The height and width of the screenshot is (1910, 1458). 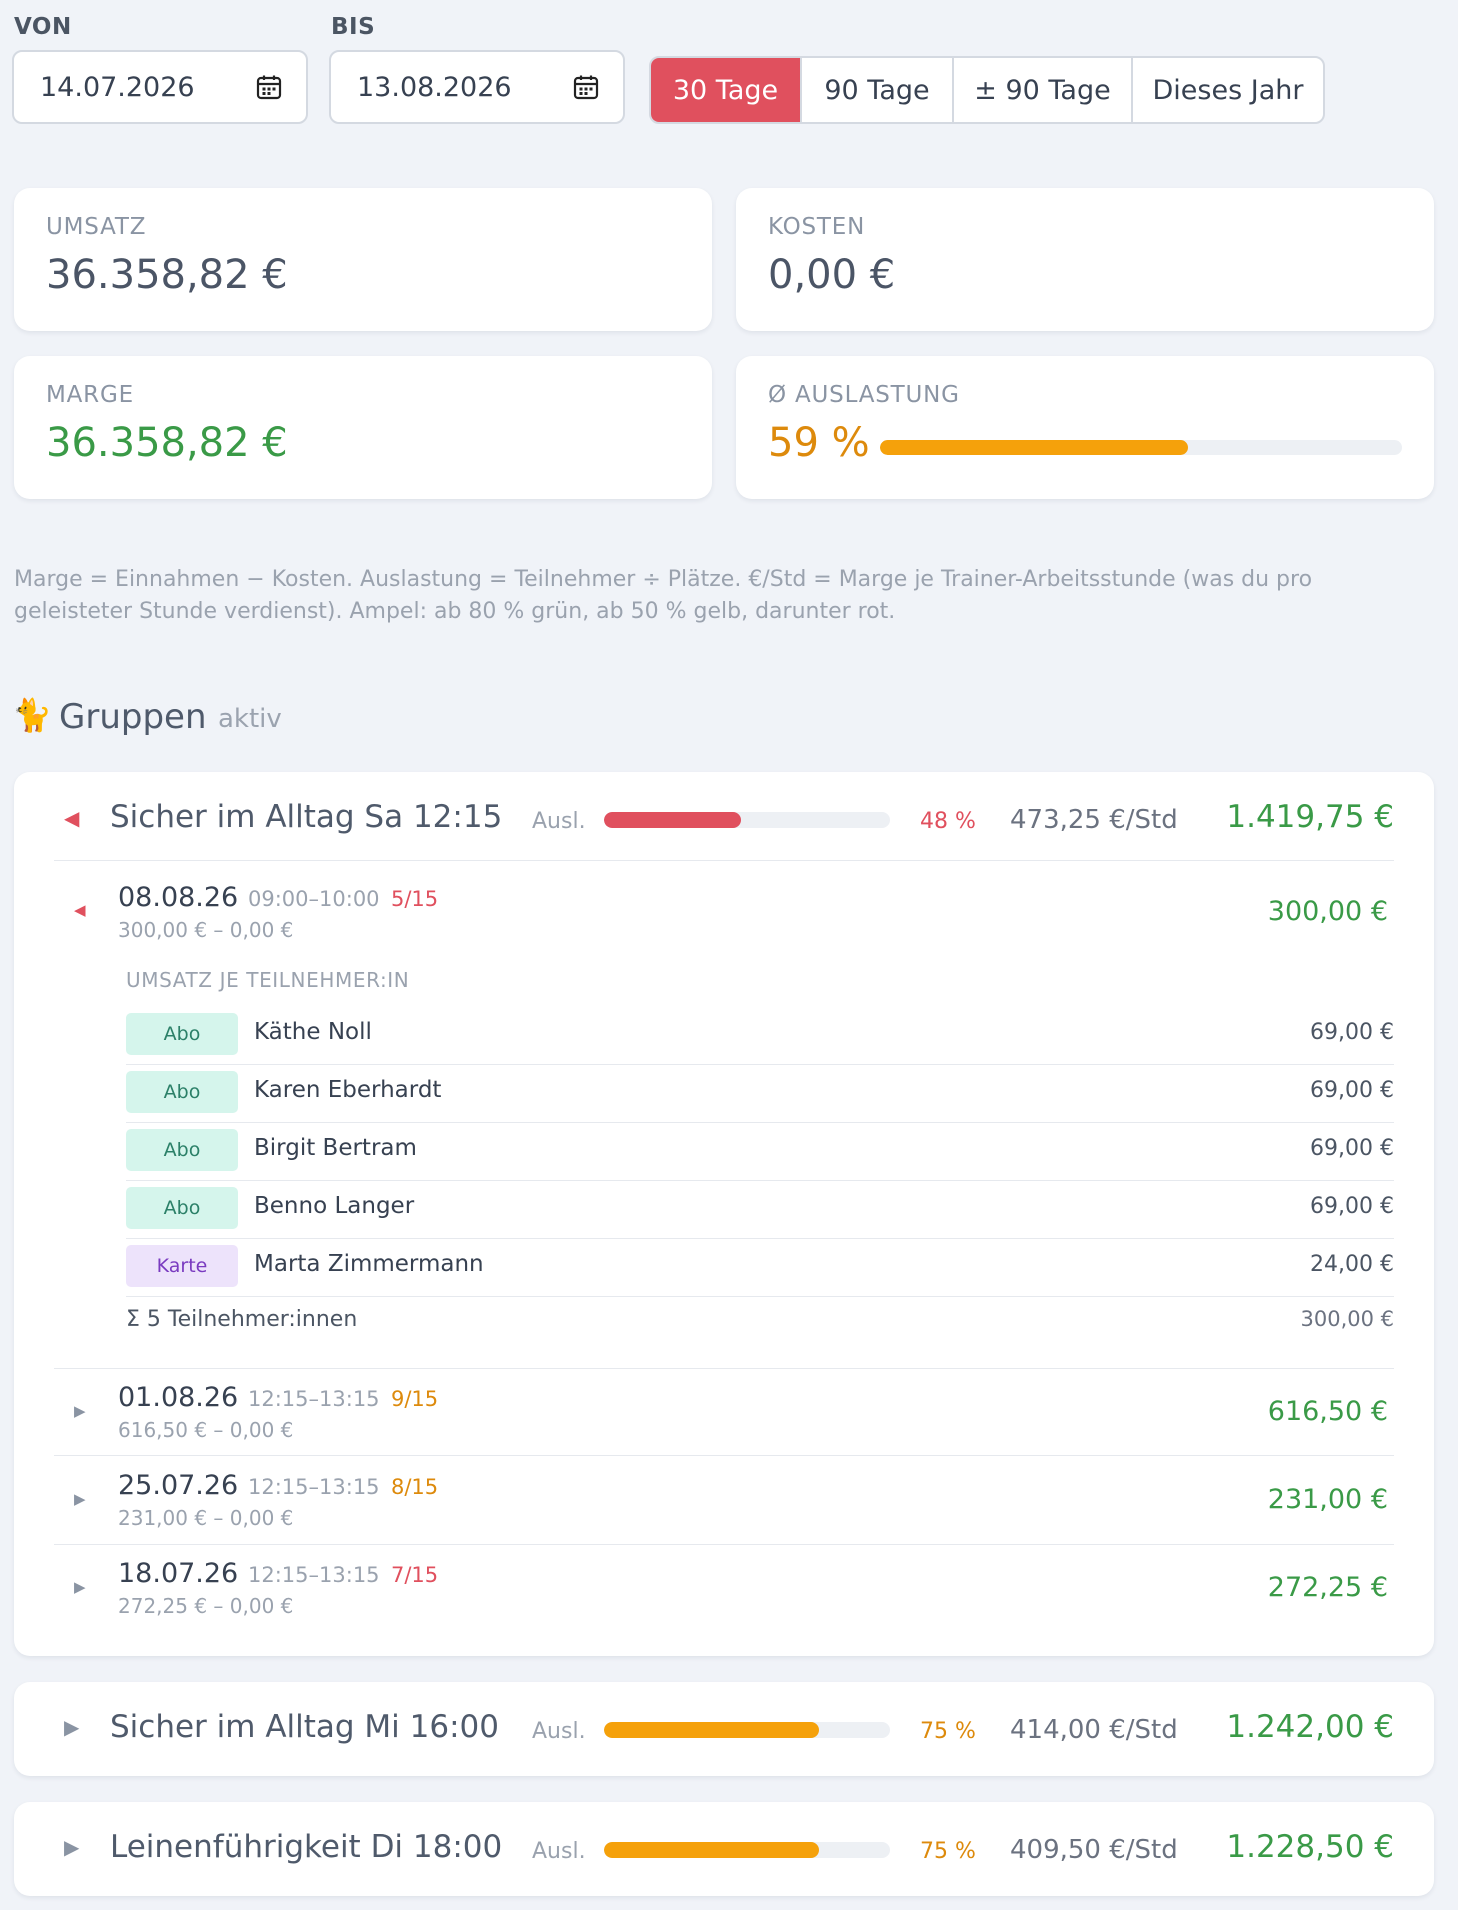 What do you see at coordinates (711, 1850) in the screenshot?
I see `group-auslastung-fill` at bounding box center [711, 1850].